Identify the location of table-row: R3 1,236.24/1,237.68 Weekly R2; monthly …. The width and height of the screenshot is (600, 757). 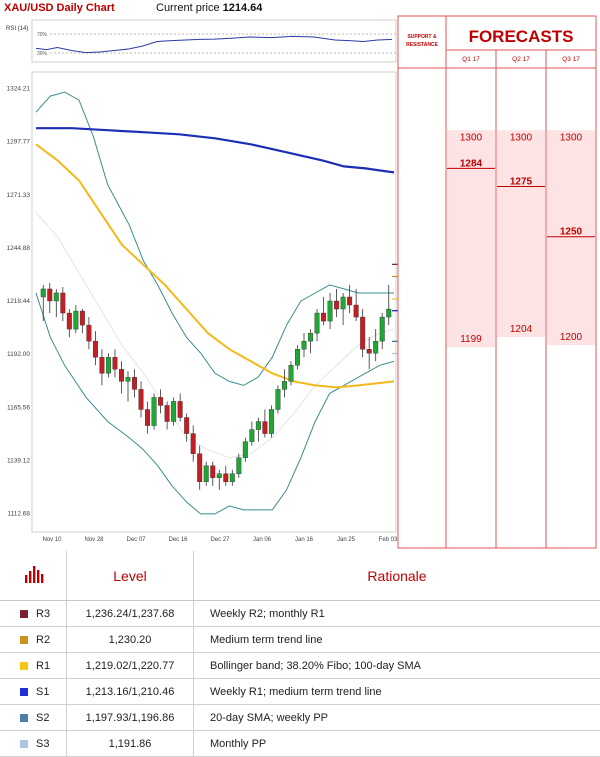
(300, 614).